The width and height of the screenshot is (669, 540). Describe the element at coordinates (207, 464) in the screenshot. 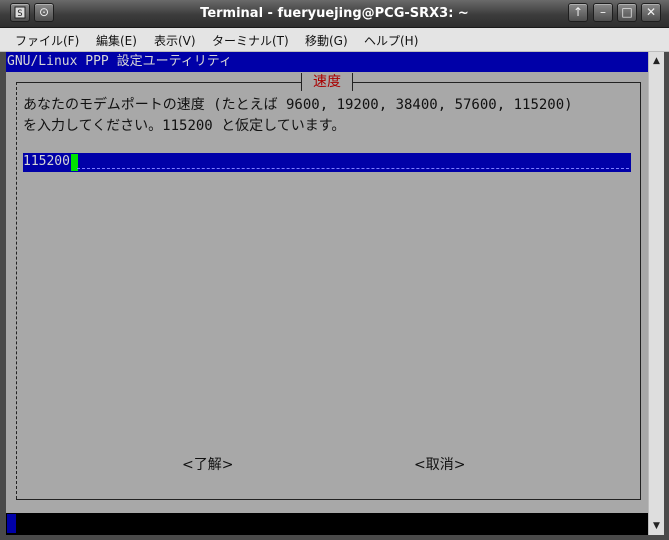

I see `ok-button: <了解>` at that location.